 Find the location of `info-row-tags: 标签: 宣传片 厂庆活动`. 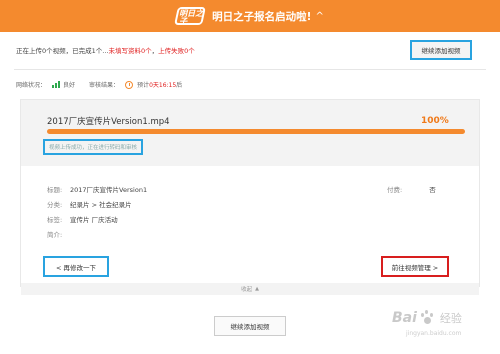

info-row-tags: 标签: 宣传片 厂庆活动 is located at coordinates (82, 220).